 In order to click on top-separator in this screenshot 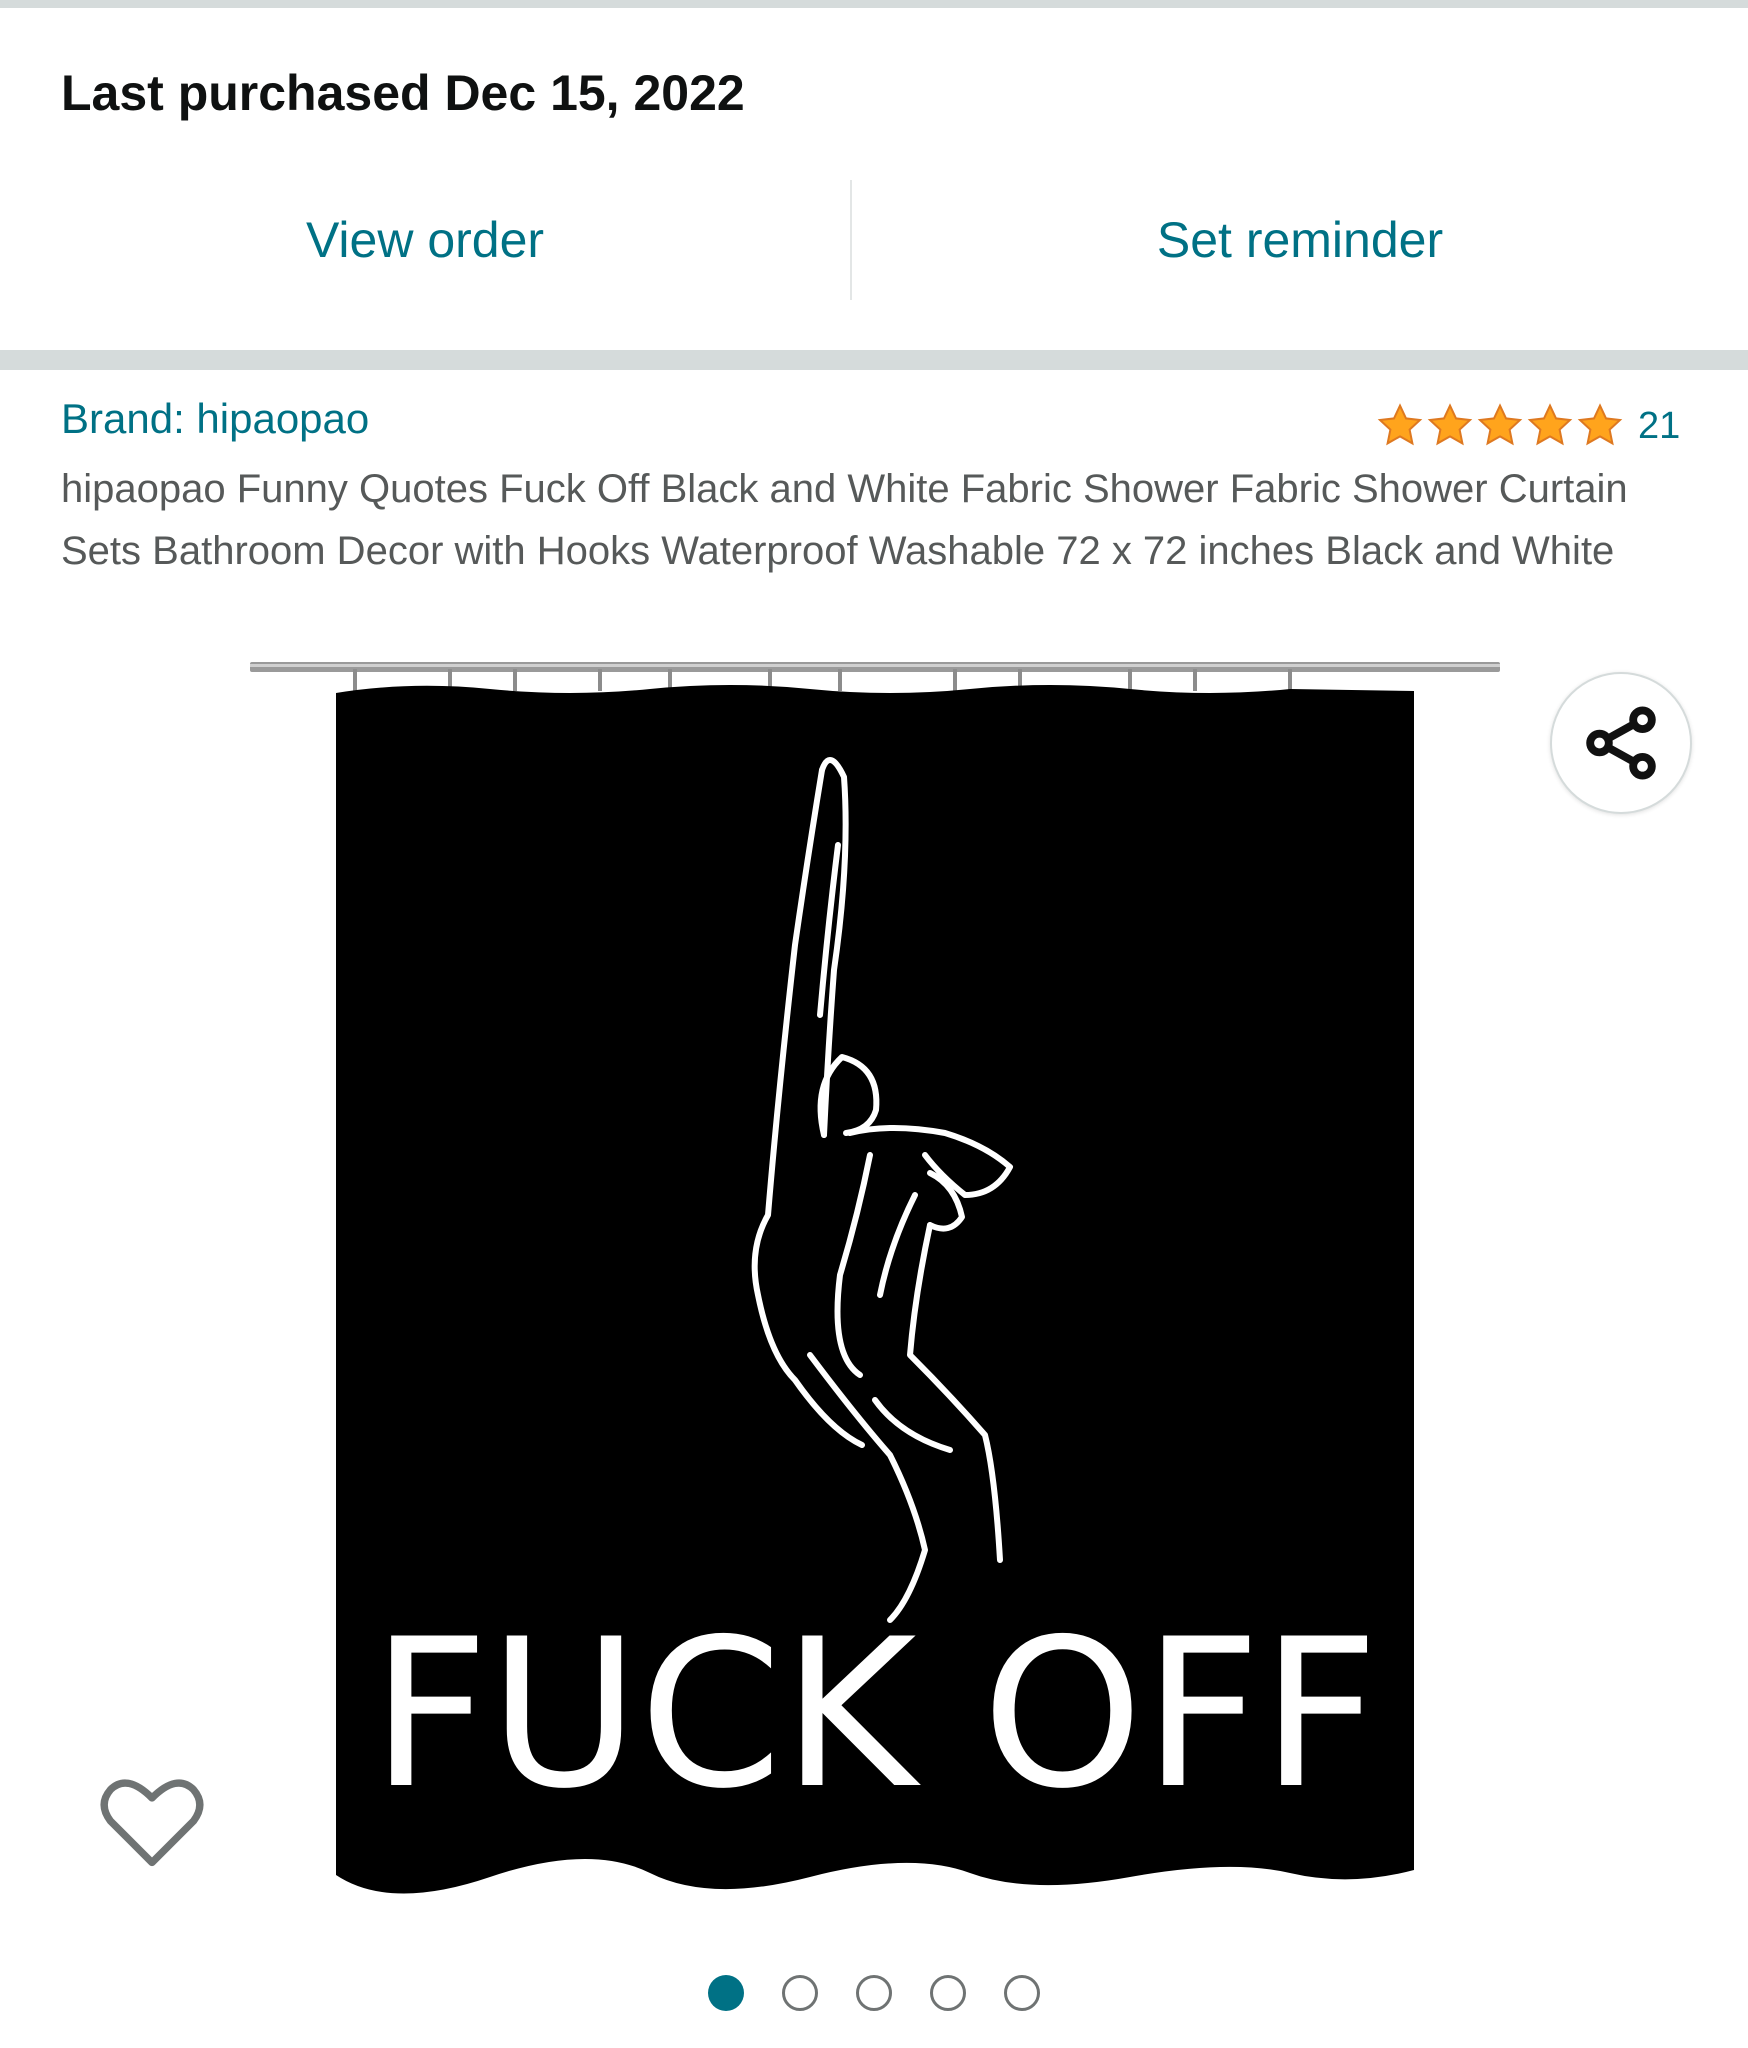, I will do `click(874, 4)`.